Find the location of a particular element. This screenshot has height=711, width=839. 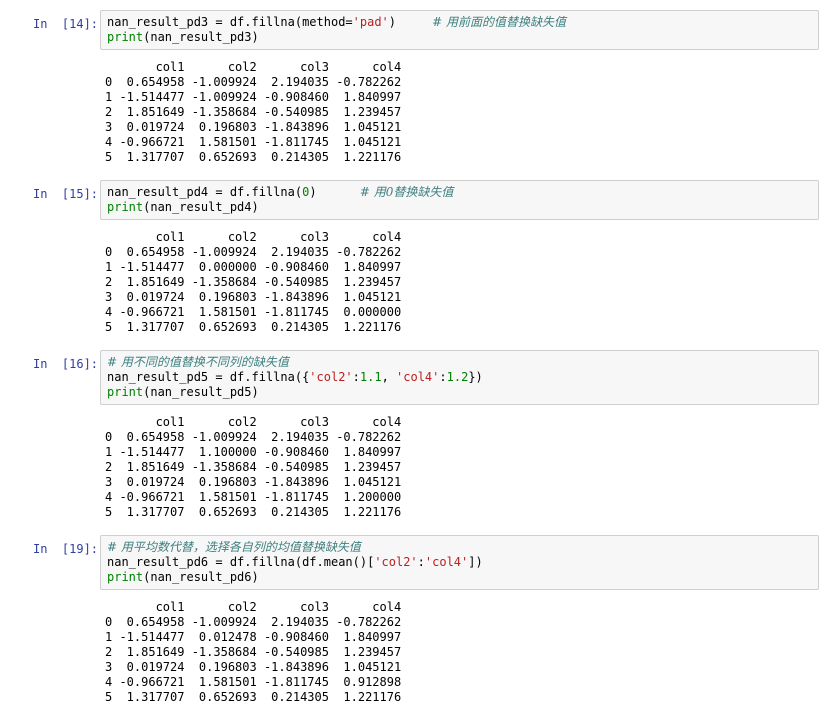

cell-prompt: In [16]: is located at coordinates (66, 364).